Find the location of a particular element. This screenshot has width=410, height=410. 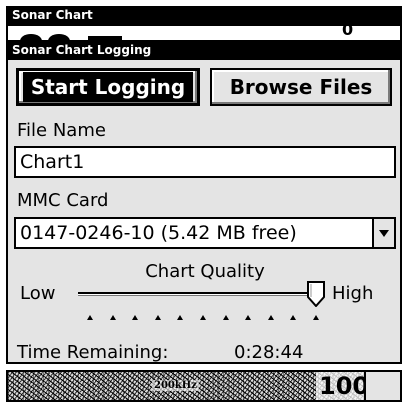

browse-files-label: Browse Files is located at coordinates (301, 87).